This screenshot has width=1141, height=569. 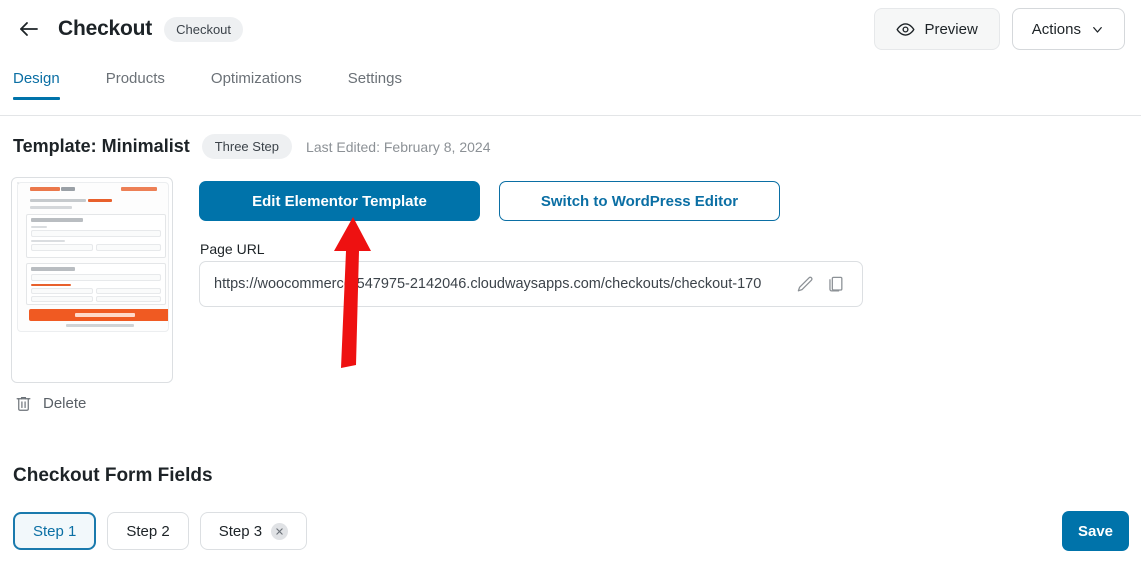 I want to click on step-tab-3: Step 3, so click(x=253, y=531).